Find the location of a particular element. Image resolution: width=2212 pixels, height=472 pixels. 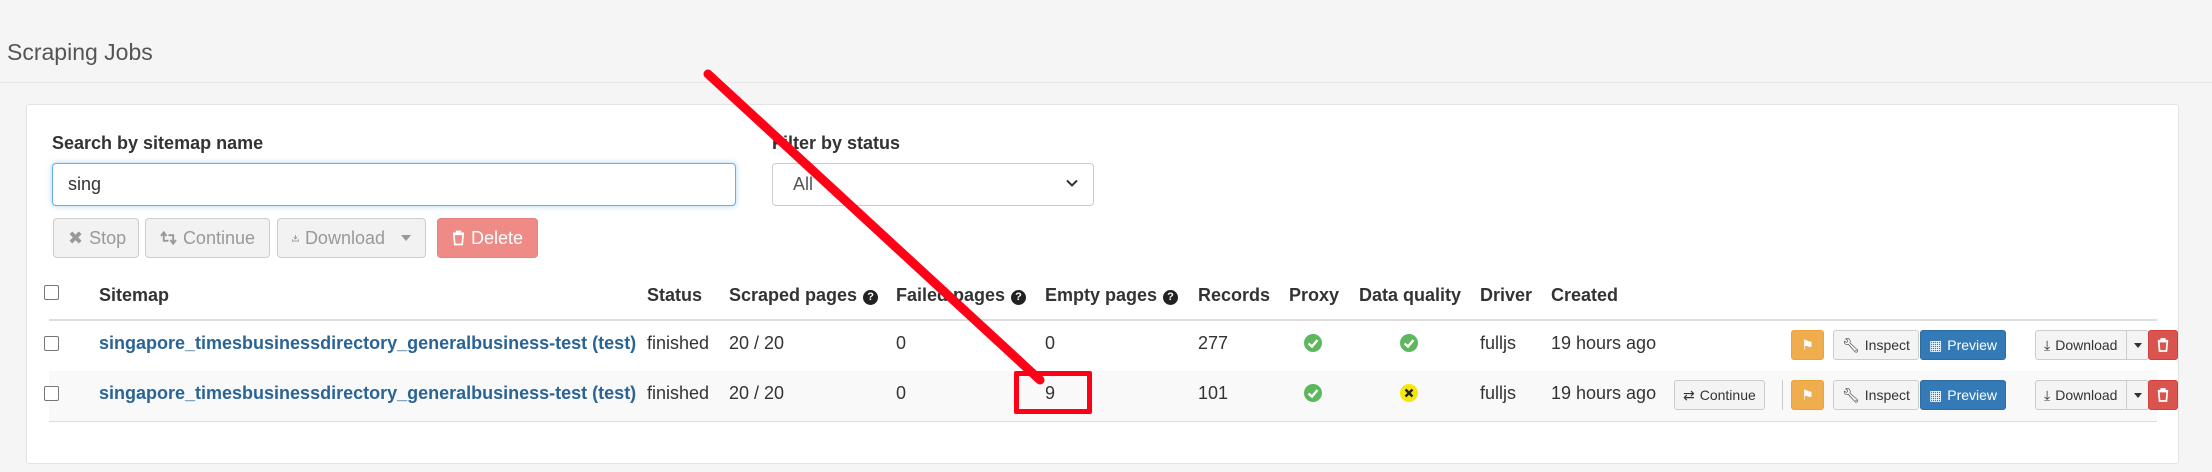

search-input is located at coordinates (394, 184).